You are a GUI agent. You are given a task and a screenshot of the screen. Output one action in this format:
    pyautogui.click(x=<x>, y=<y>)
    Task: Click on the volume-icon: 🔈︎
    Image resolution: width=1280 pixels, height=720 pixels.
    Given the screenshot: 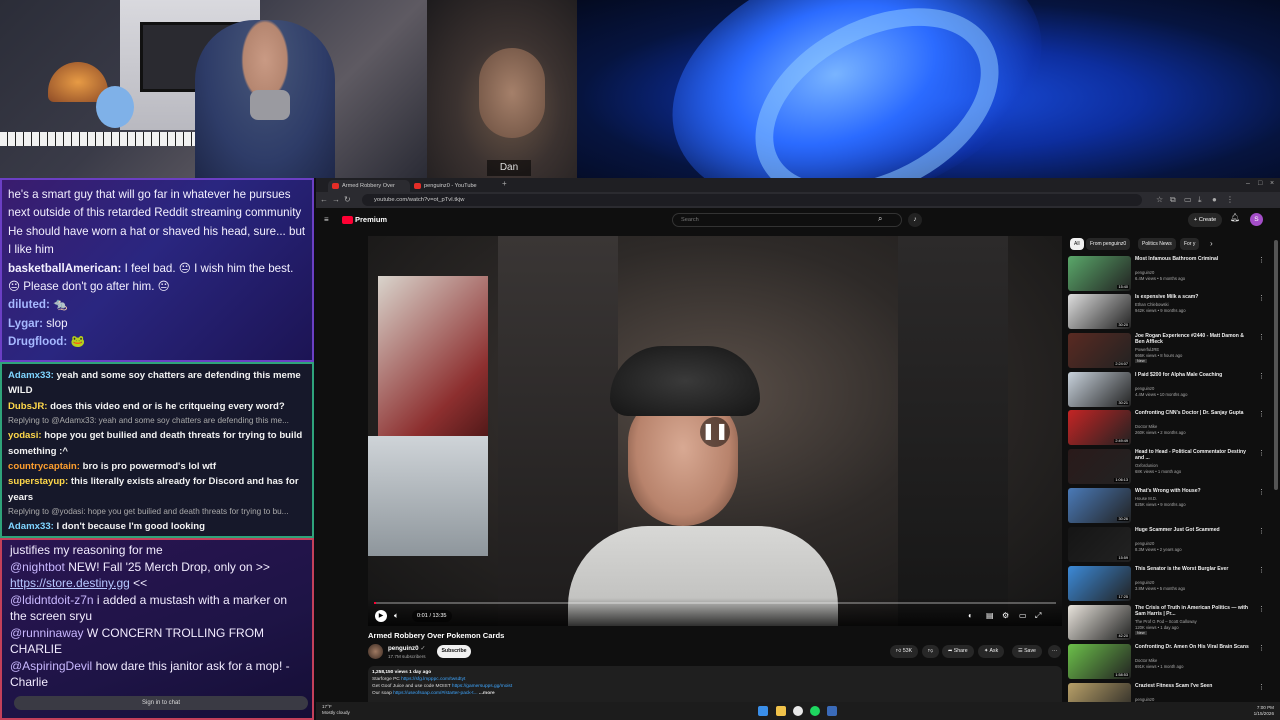 What is the action you would take?
    pyautogui.click(x=396, y=616)
    